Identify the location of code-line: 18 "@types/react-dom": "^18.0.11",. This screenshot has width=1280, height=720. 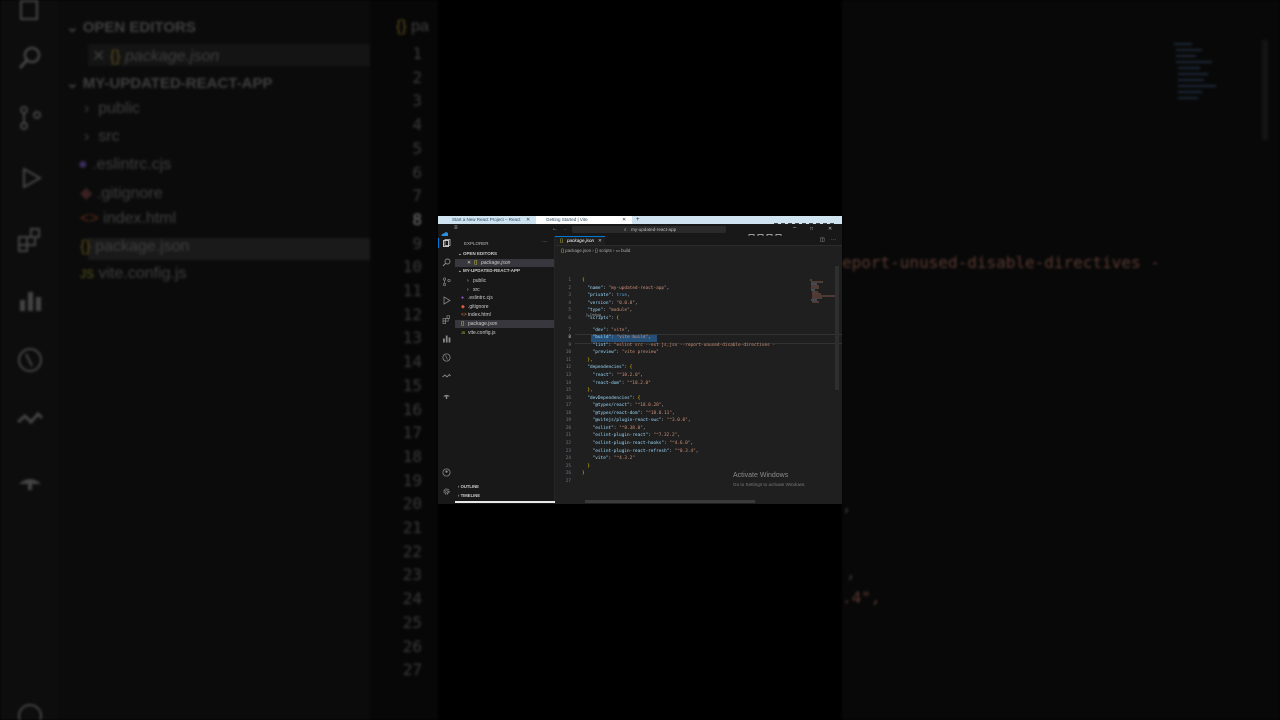
(695, 414).